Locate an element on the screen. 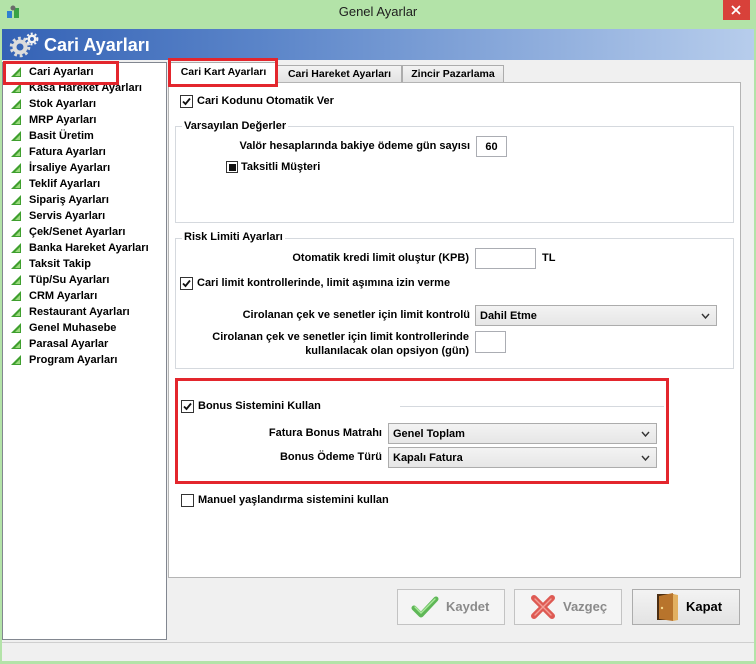  close-button: Kapat is located at coordinates (686, 607).